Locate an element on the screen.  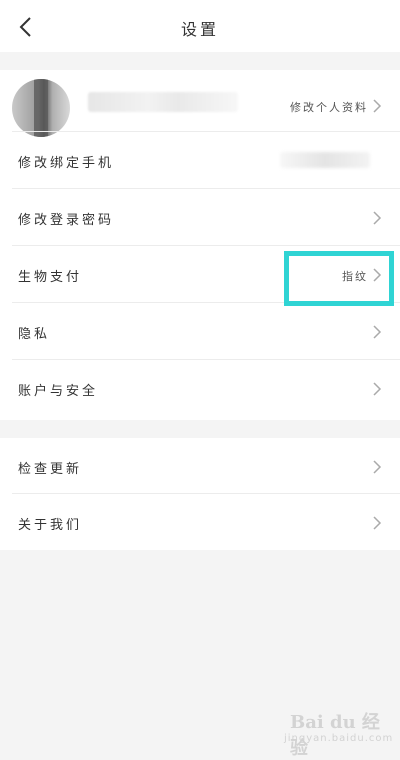
bind-phone-row: 修改绑定手机 is located at coordinates (200, 160).